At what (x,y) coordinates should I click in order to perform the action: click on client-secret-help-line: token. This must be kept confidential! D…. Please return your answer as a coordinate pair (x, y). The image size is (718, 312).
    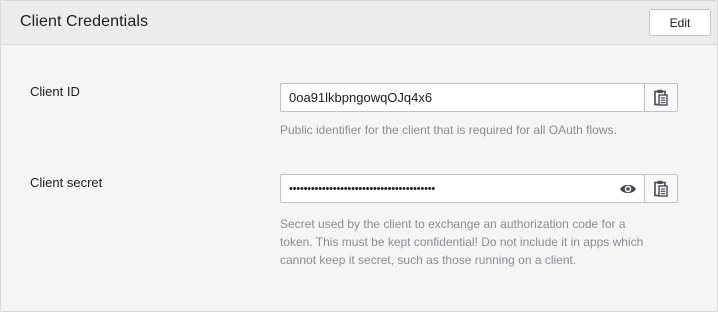
    Looking at the image, I should click on (462, 242).